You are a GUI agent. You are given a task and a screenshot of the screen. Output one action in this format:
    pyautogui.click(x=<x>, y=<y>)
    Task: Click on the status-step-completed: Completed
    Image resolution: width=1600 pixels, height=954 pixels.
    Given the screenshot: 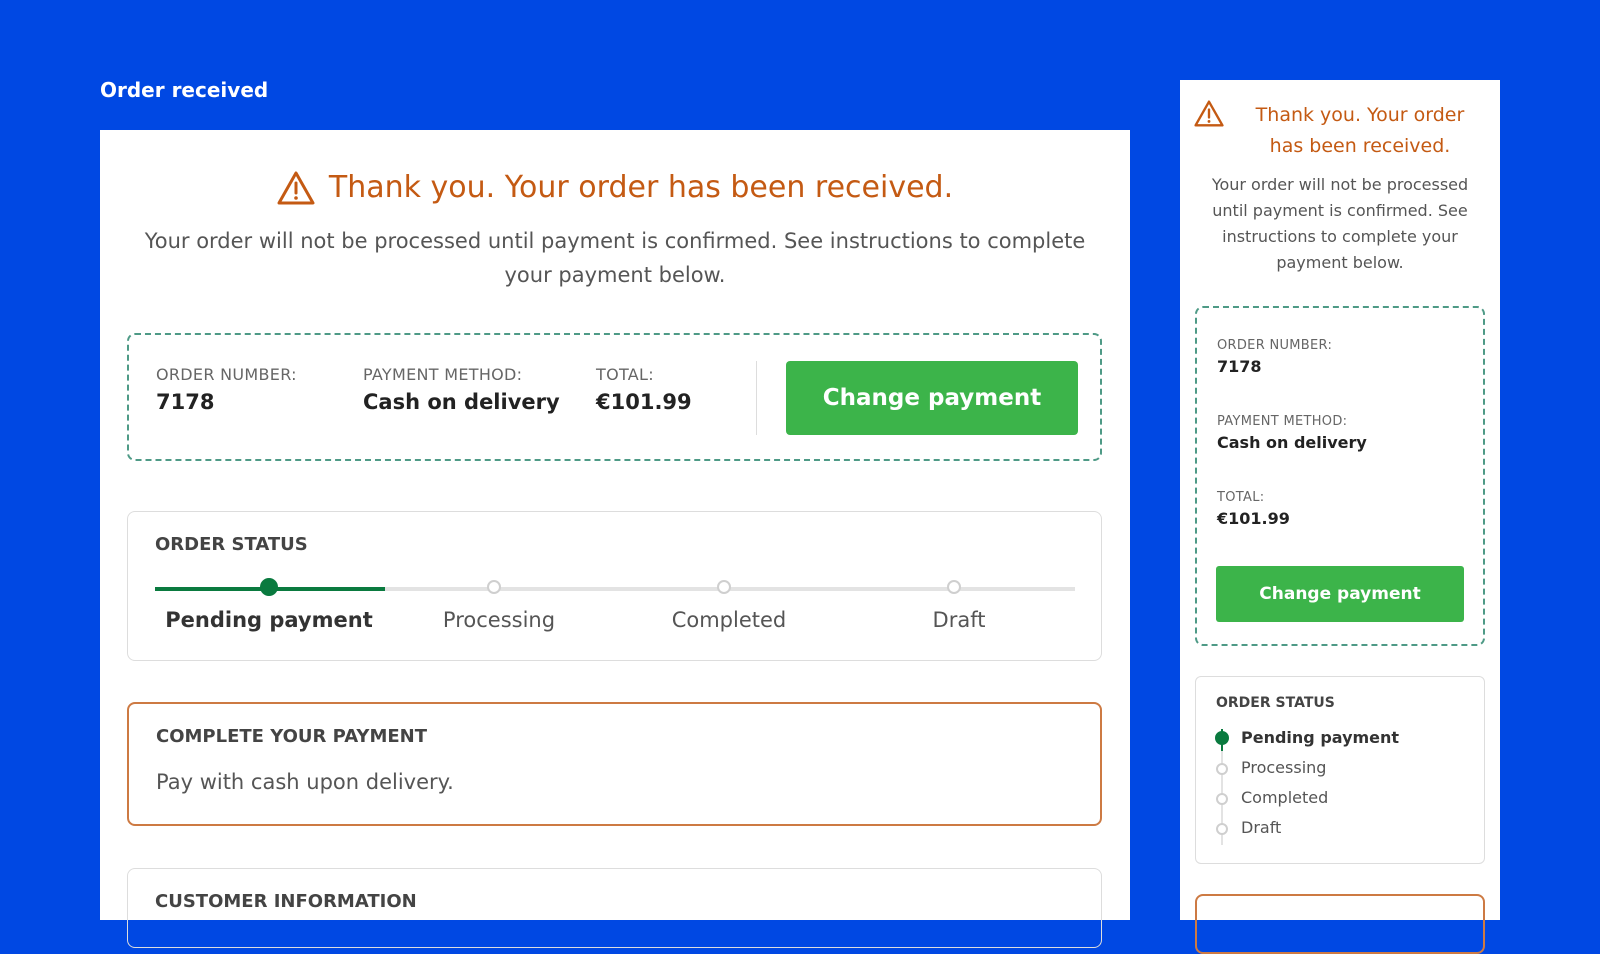 What is the action you would take?
    pyautogui.click(x=729, y=620)
    